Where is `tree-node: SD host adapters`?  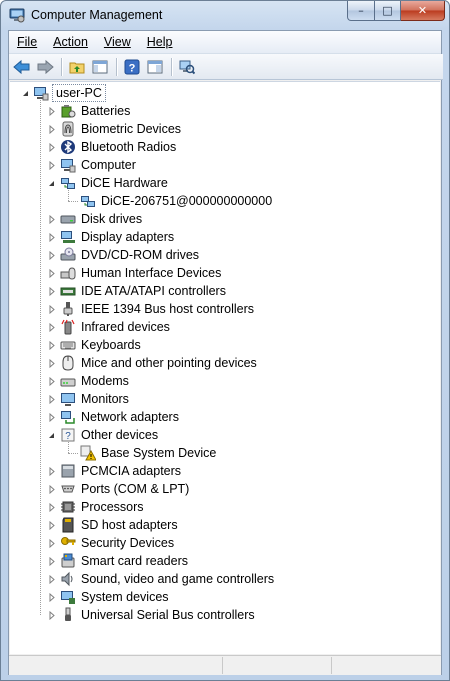 tree-node: SD host adapters is located at coordinates (220, 525).